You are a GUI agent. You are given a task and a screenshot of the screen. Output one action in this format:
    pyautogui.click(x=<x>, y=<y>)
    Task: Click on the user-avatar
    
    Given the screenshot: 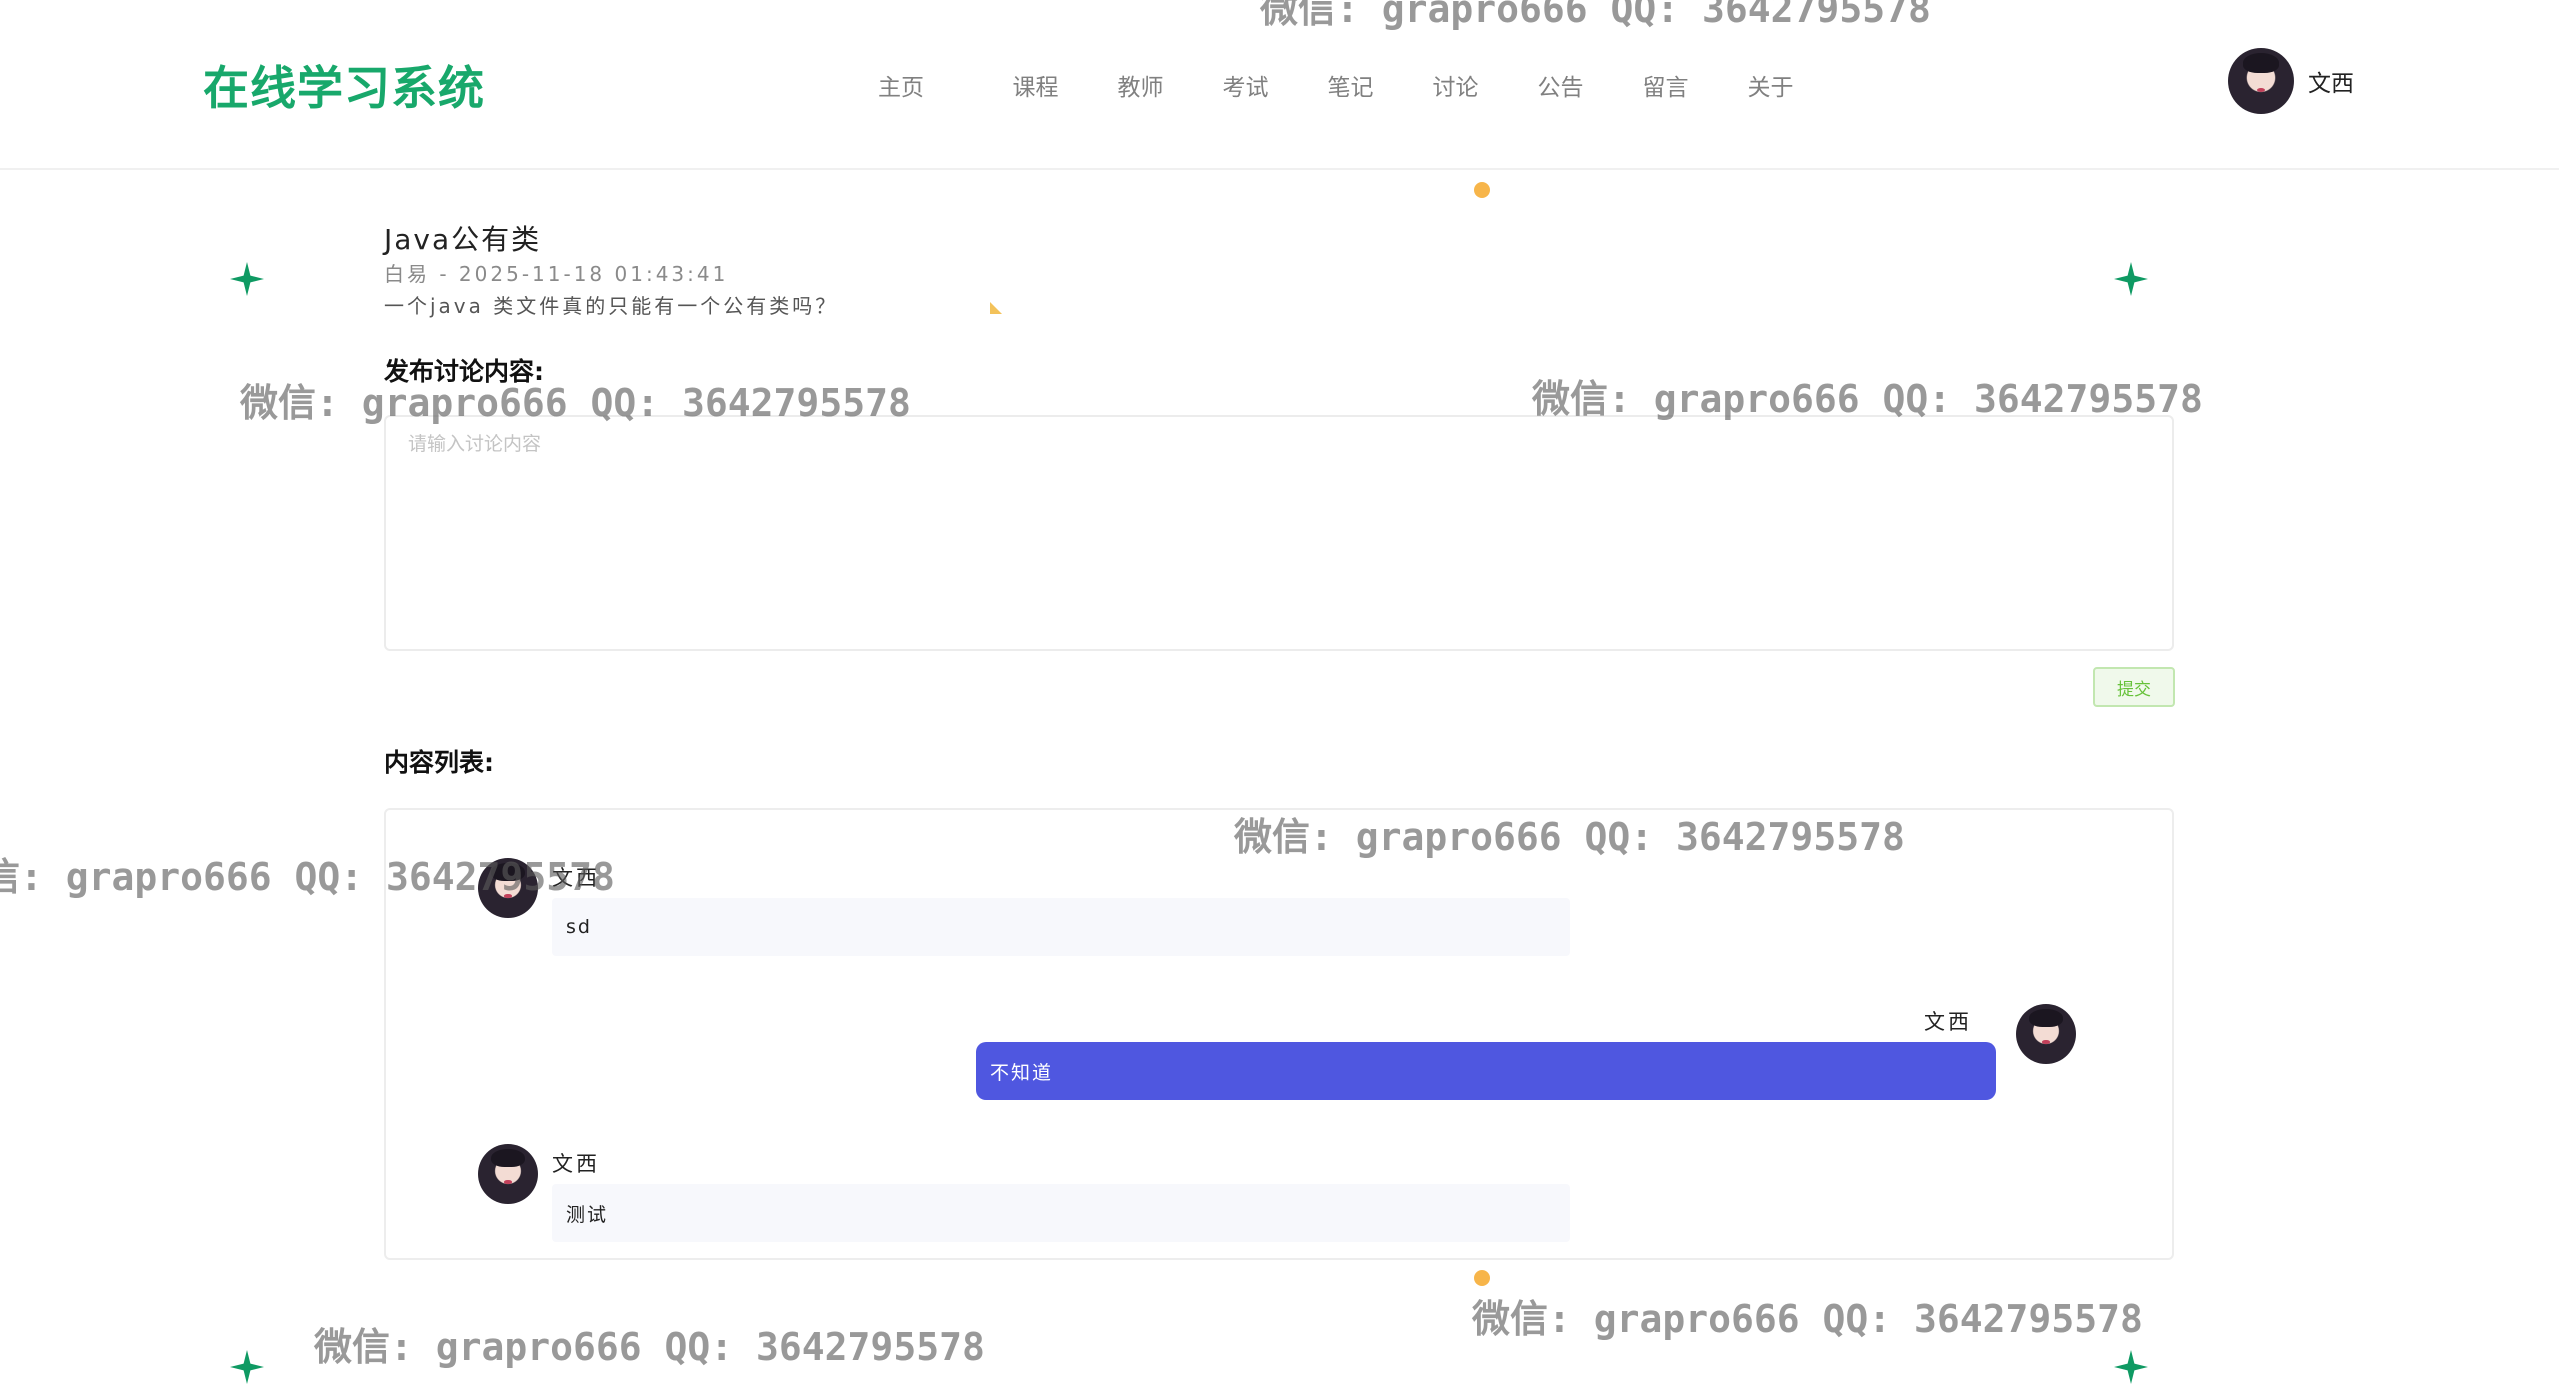 What is the action you would take?
    pyautogui.click(x=2261, y=81)
    